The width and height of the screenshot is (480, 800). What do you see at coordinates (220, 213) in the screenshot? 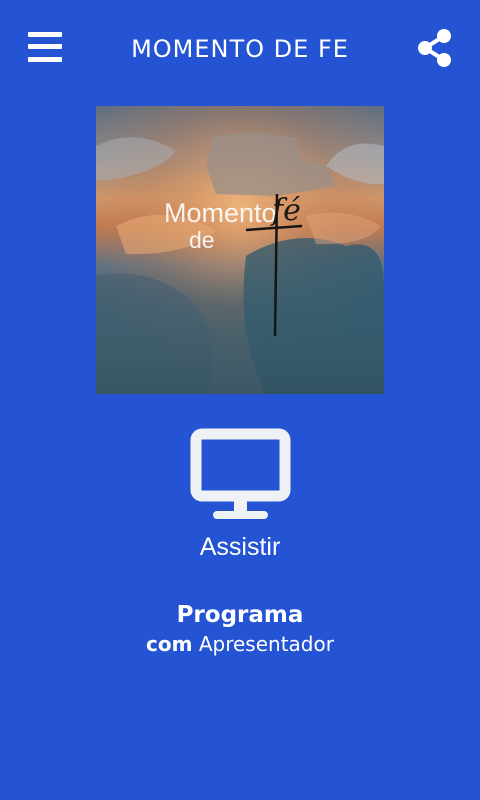
I see `cover-title-line1: Momento` at bounding box center [220, 213].